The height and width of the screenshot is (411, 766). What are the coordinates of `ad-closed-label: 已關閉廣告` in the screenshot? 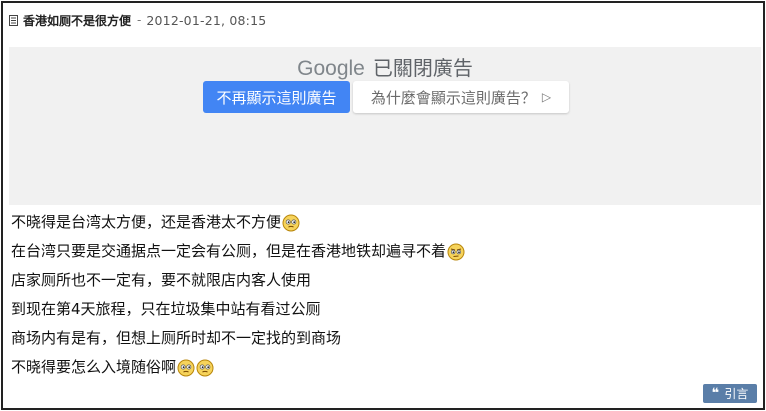 It's located at (422, 68).